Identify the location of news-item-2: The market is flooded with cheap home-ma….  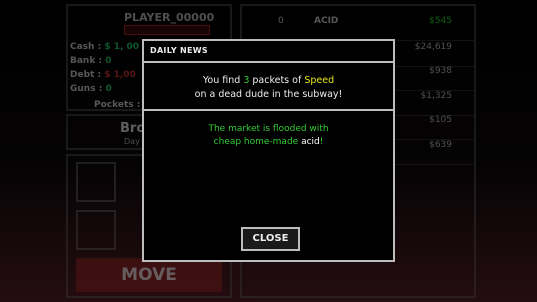
(268, 136).